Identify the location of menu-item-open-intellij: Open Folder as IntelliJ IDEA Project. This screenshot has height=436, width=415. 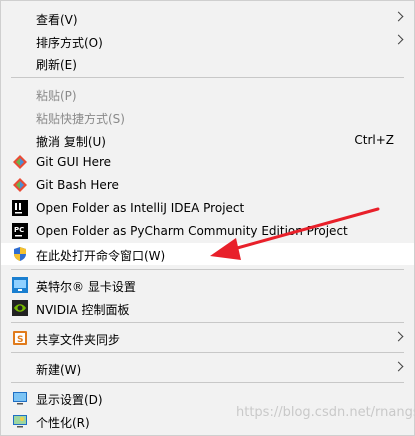
(207, 208).